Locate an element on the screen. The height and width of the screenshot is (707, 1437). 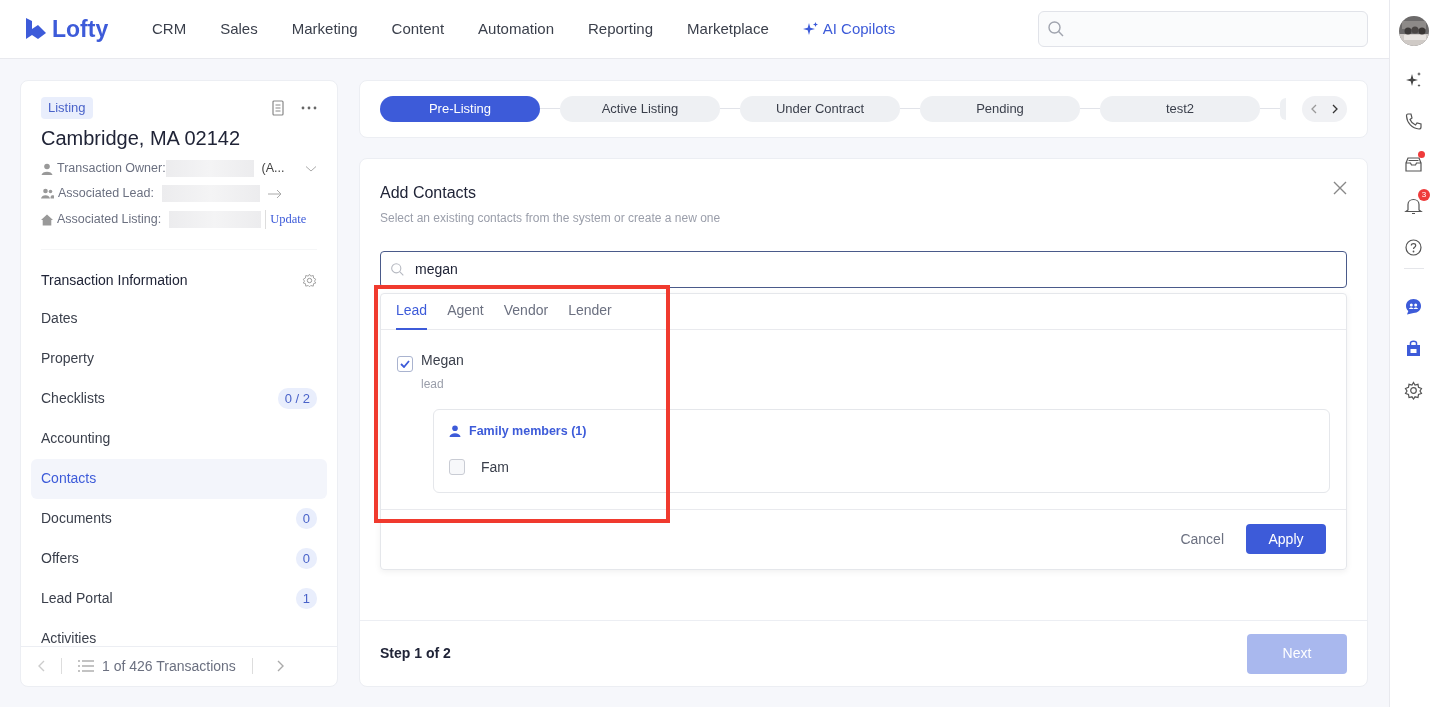
owner-label: Transaction Owner: is located at coordinates (111, 169).